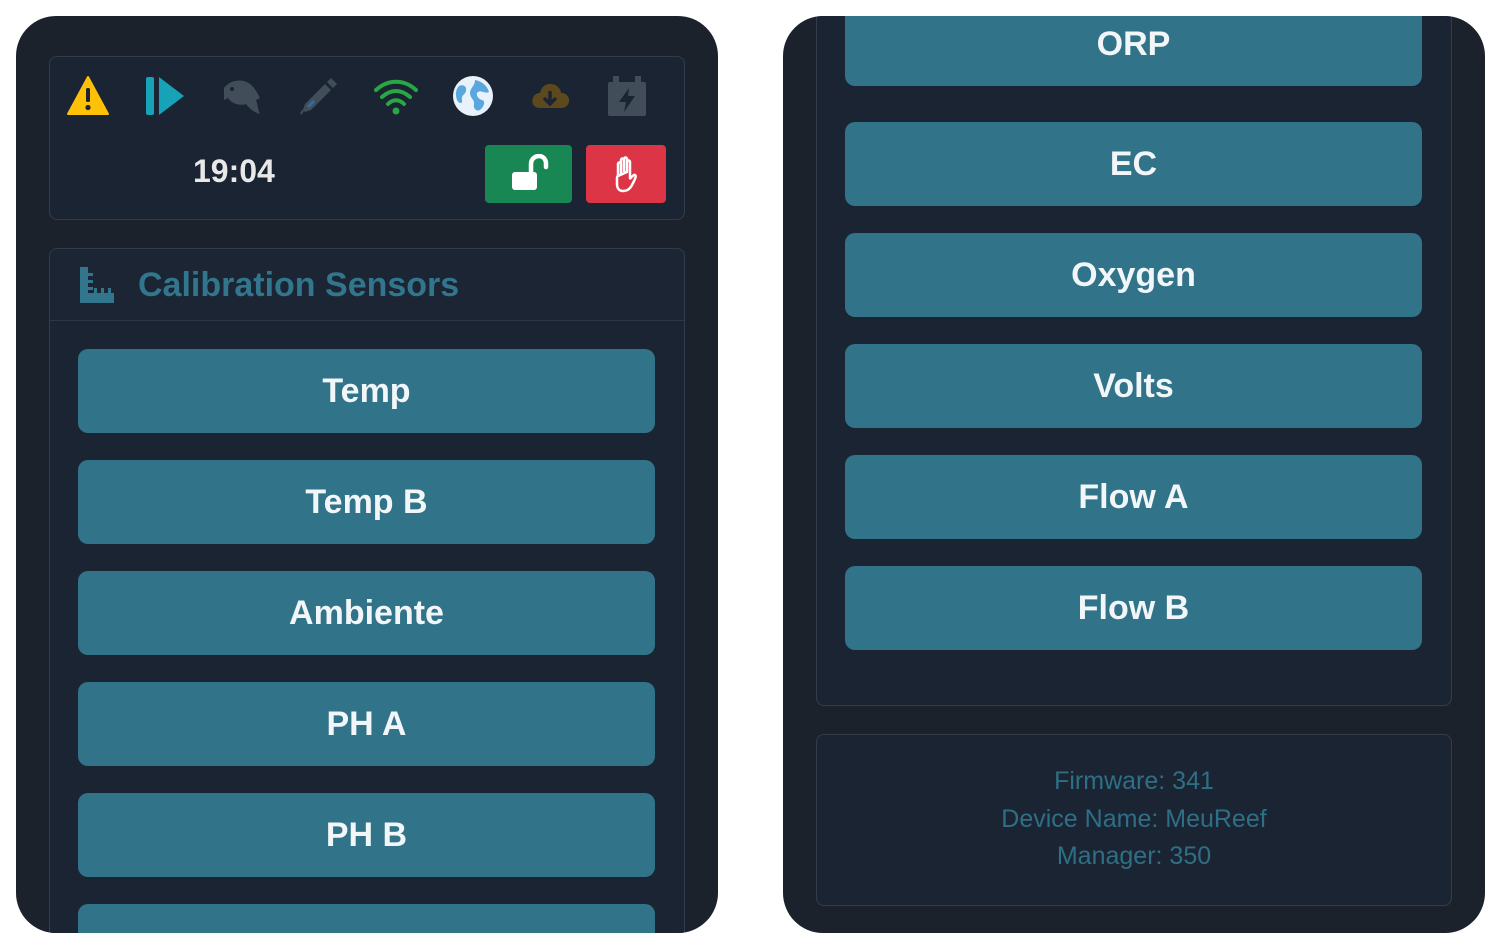 The height and width of the screenshot is (949, 1500). I want to click on sensor-button-ph-b: PH B, so click(366, 835).